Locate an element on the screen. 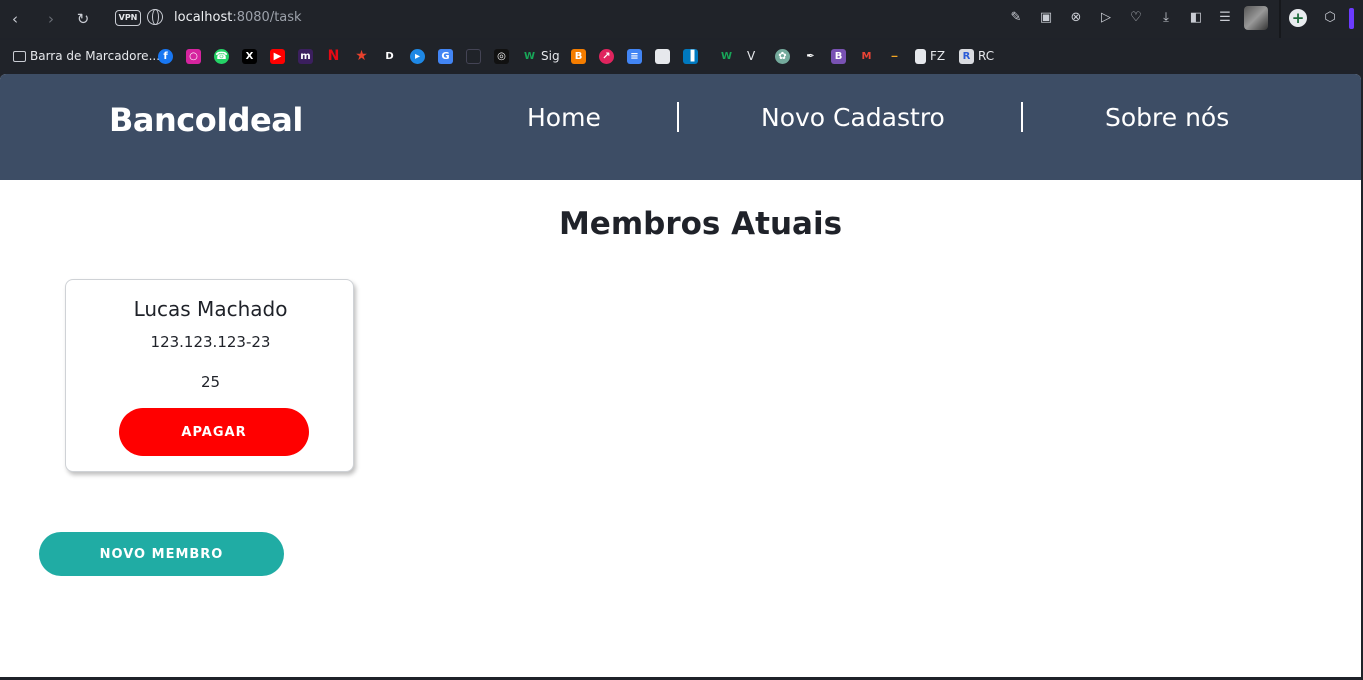 The height and width of the screenshot is (680, 1363). bookmark-m: m is located at coordinates (307, 56).